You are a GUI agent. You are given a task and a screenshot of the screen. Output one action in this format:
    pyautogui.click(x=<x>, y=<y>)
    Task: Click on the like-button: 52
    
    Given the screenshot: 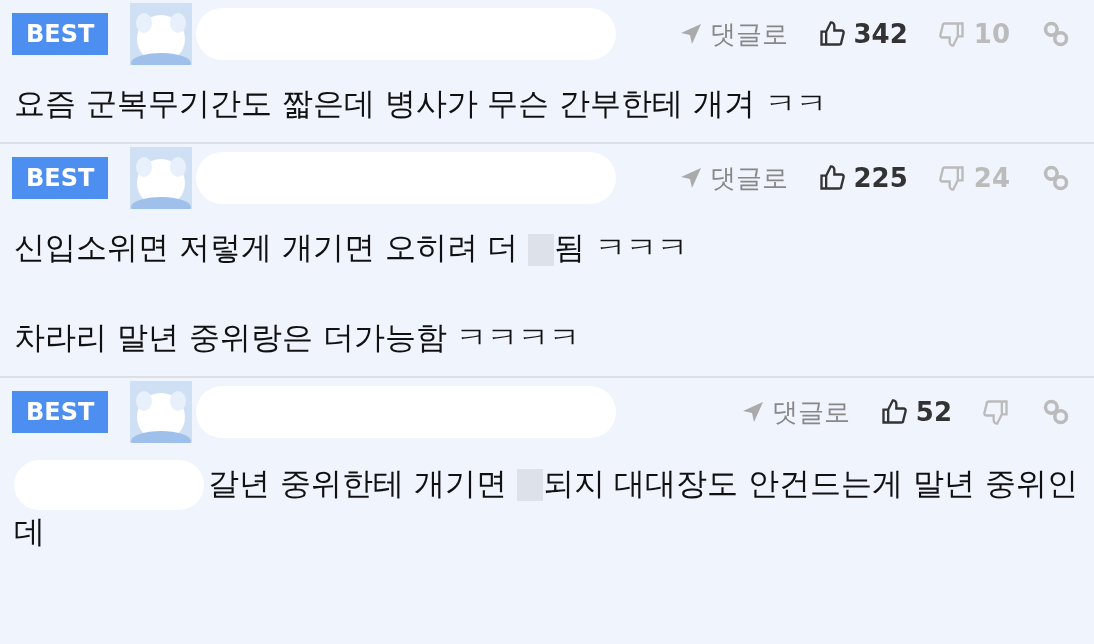 What is the action you would take?
    pyautogui.click(x=915, y=412)
    